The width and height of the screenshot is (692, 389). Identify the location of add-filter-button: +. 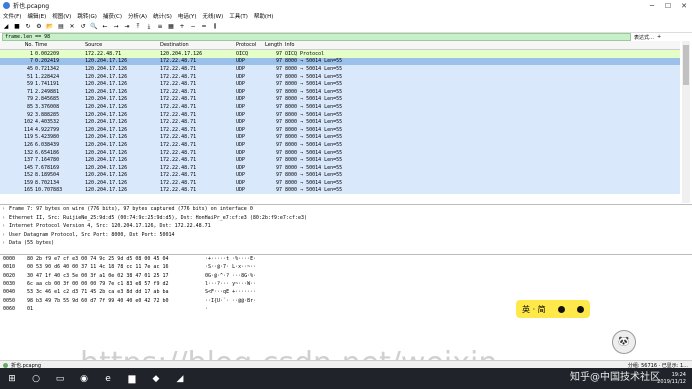
(659, 37).